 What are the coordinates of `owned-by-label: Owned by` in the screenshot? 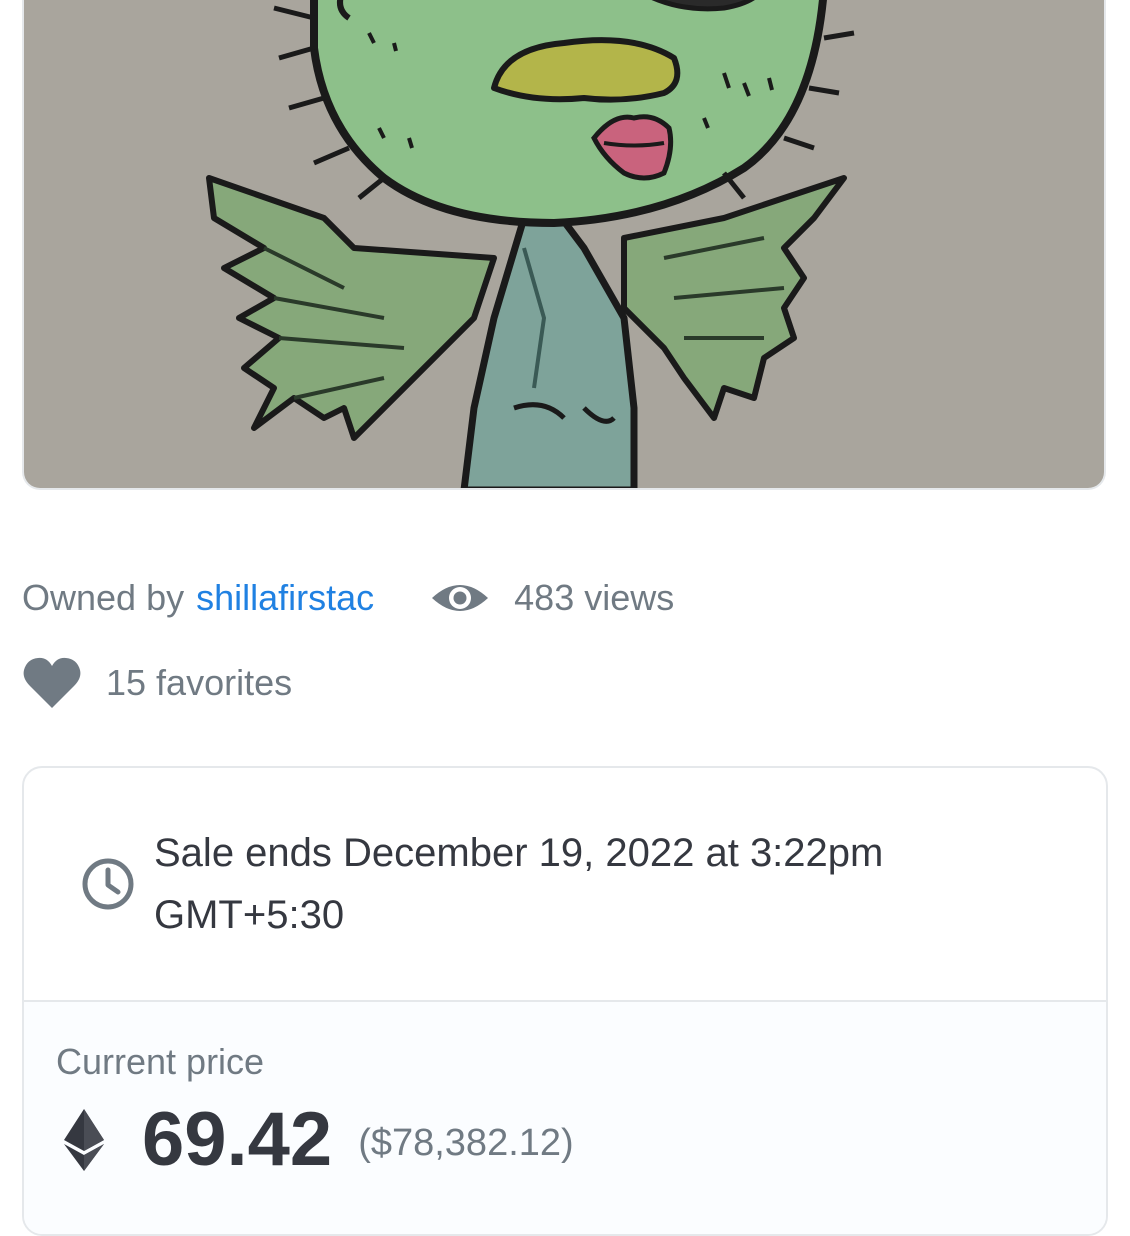 It's located at (103, 597).